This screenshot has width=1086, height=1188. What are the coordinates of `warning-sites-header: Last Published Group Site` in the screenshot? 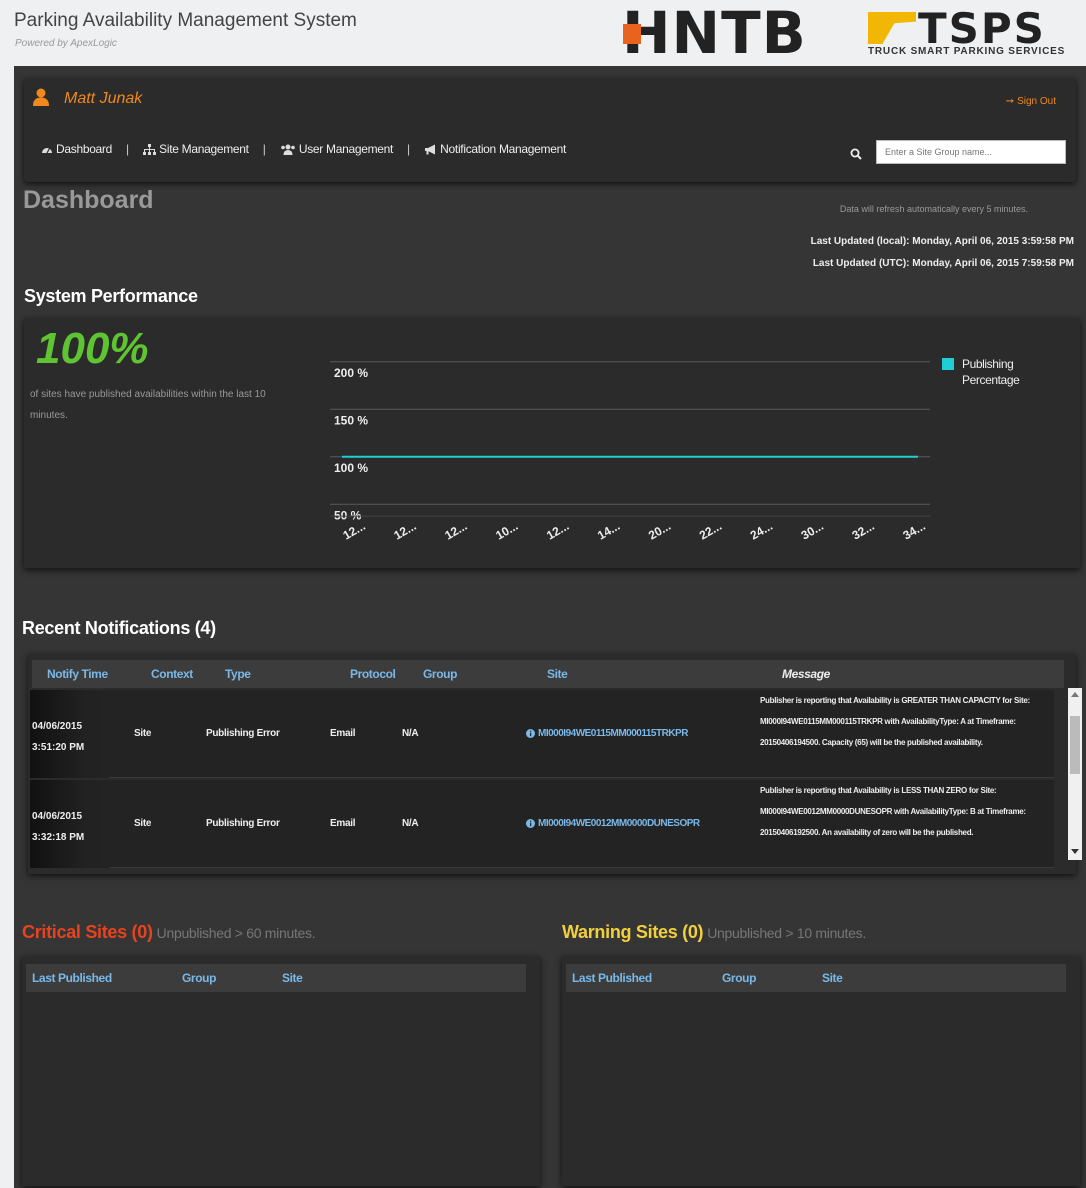 It's located at (816, 978).